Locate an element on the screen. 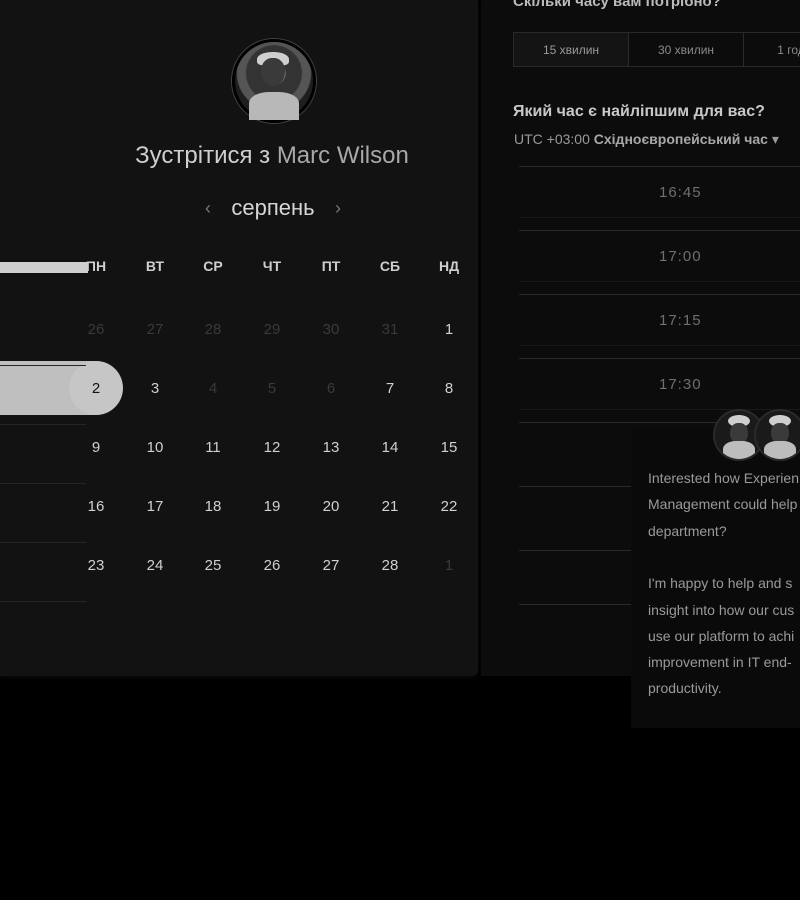  time-slot: 16:45 is located at coordinates (659, 192).